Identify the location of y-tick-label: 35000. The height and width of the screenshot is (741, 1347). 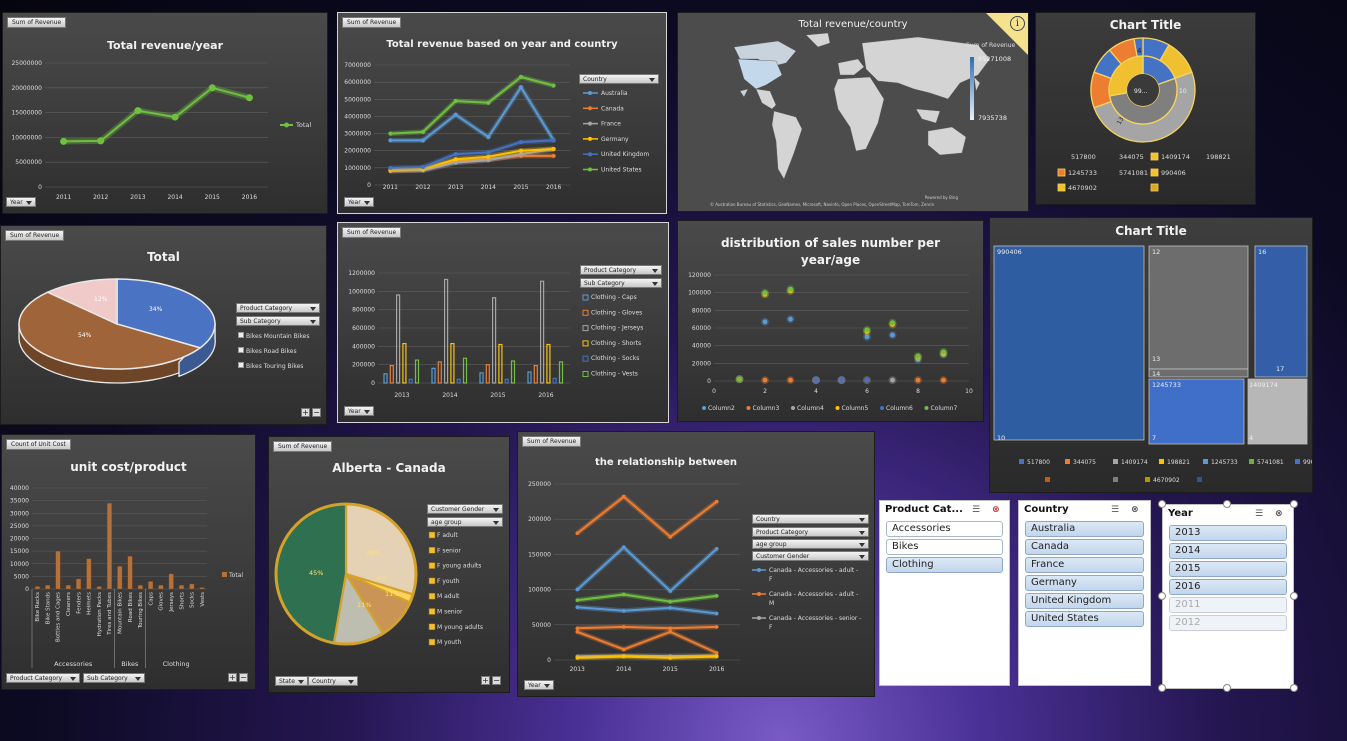
(19, 501).